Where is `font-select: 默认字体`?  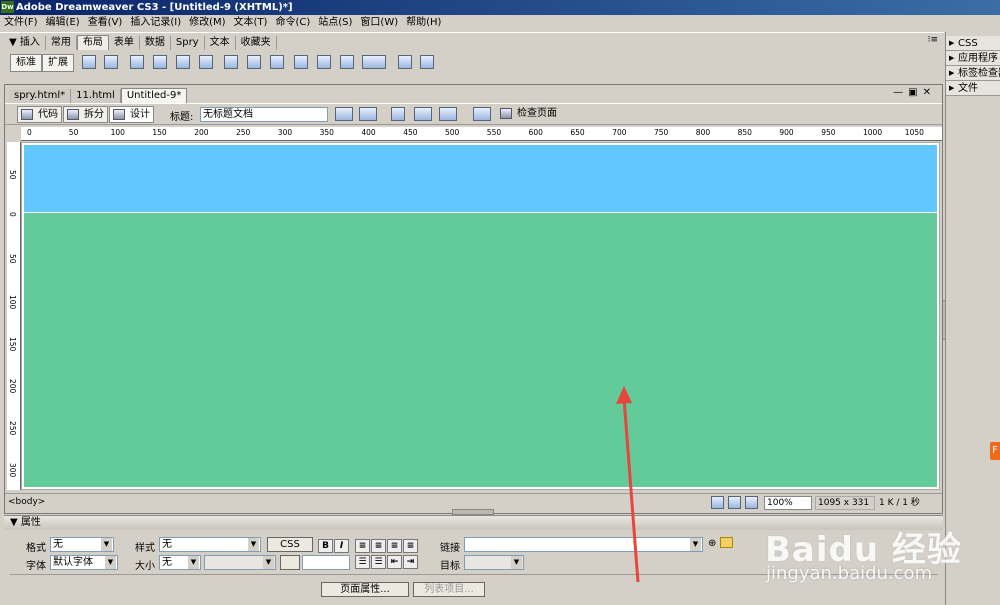 font-select: 默认字体 is located at coordinates (84, 562).